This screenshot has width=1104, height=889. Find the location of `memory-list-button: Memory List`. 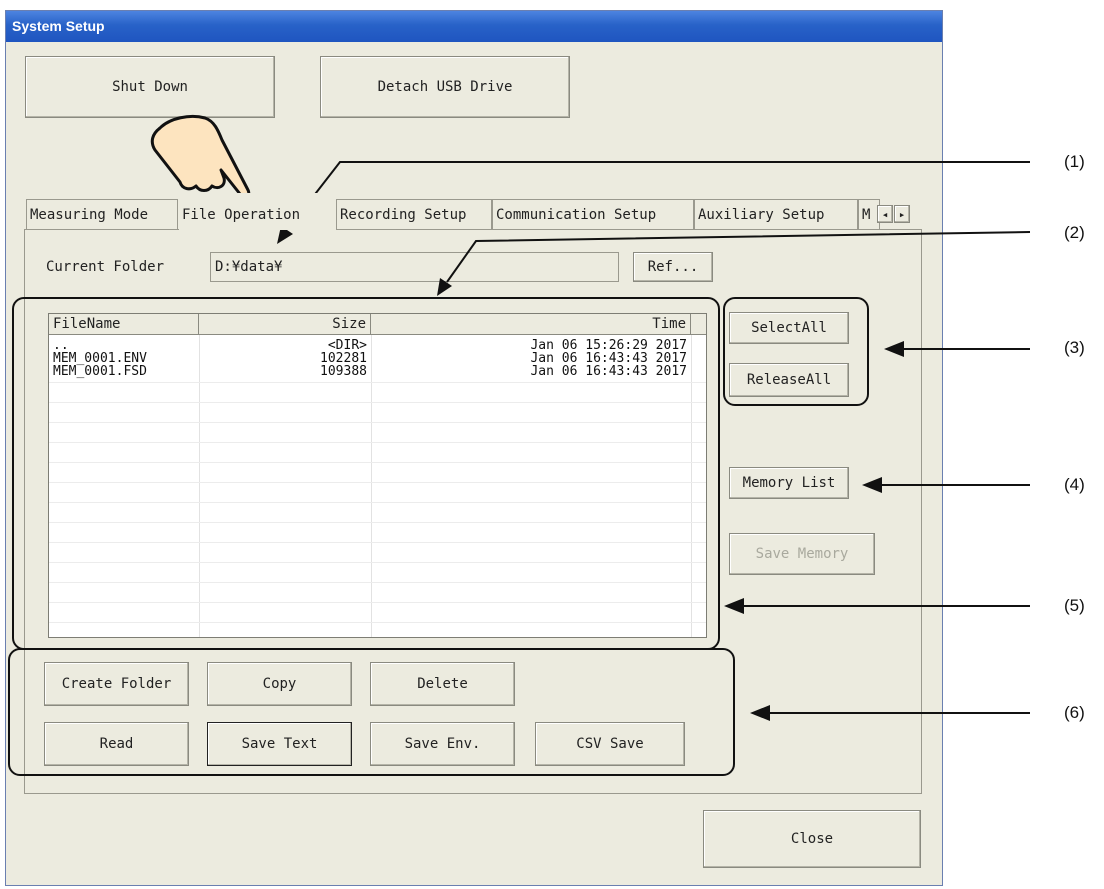

memory-list-button: Memory List is located at coordinates (789, 483).